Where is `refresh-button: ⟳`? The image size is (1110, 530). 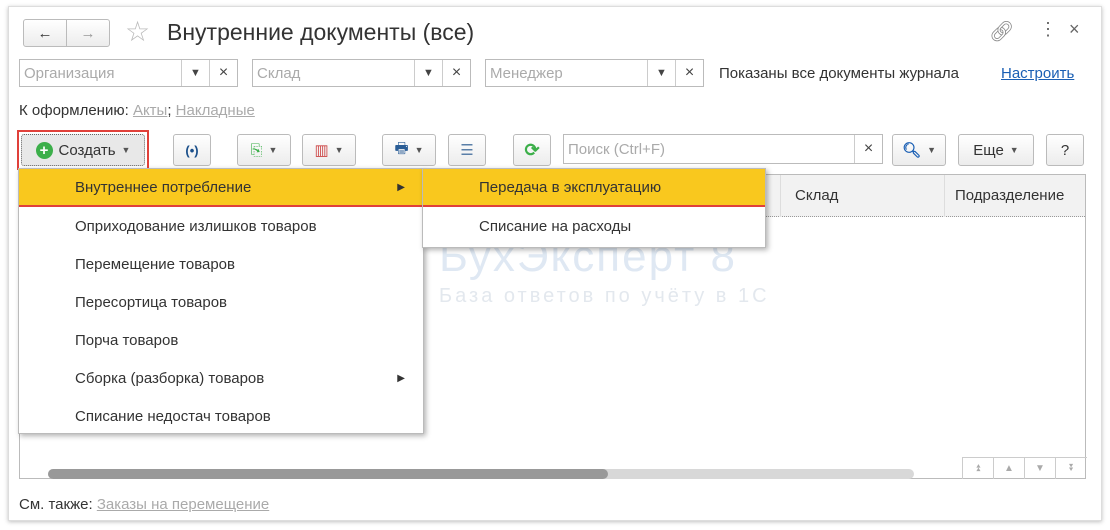 refresh-button: ⟳ is located at coordinates (532, 150).